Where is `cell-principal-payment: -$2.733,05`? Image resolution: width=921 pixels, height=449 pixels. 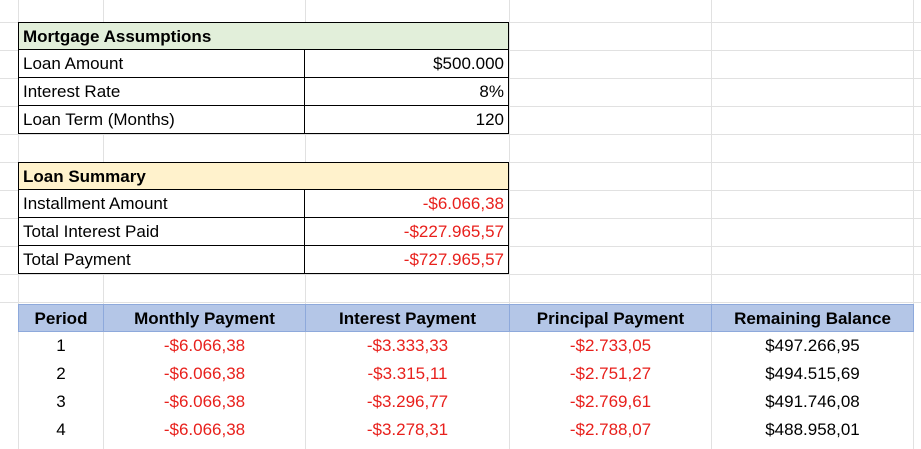
cell-principal-payment: -$2.733,05 is located at coordinates (610, 346).